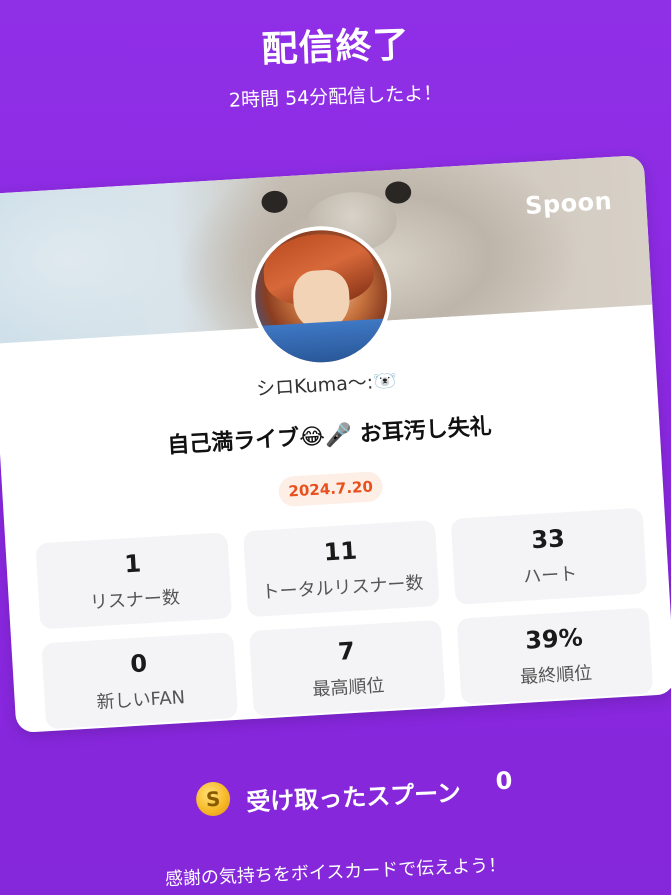 The height and width of the screenshot is (895, 671). I want to click on banner-bear-eye-right, so click(398, 192).